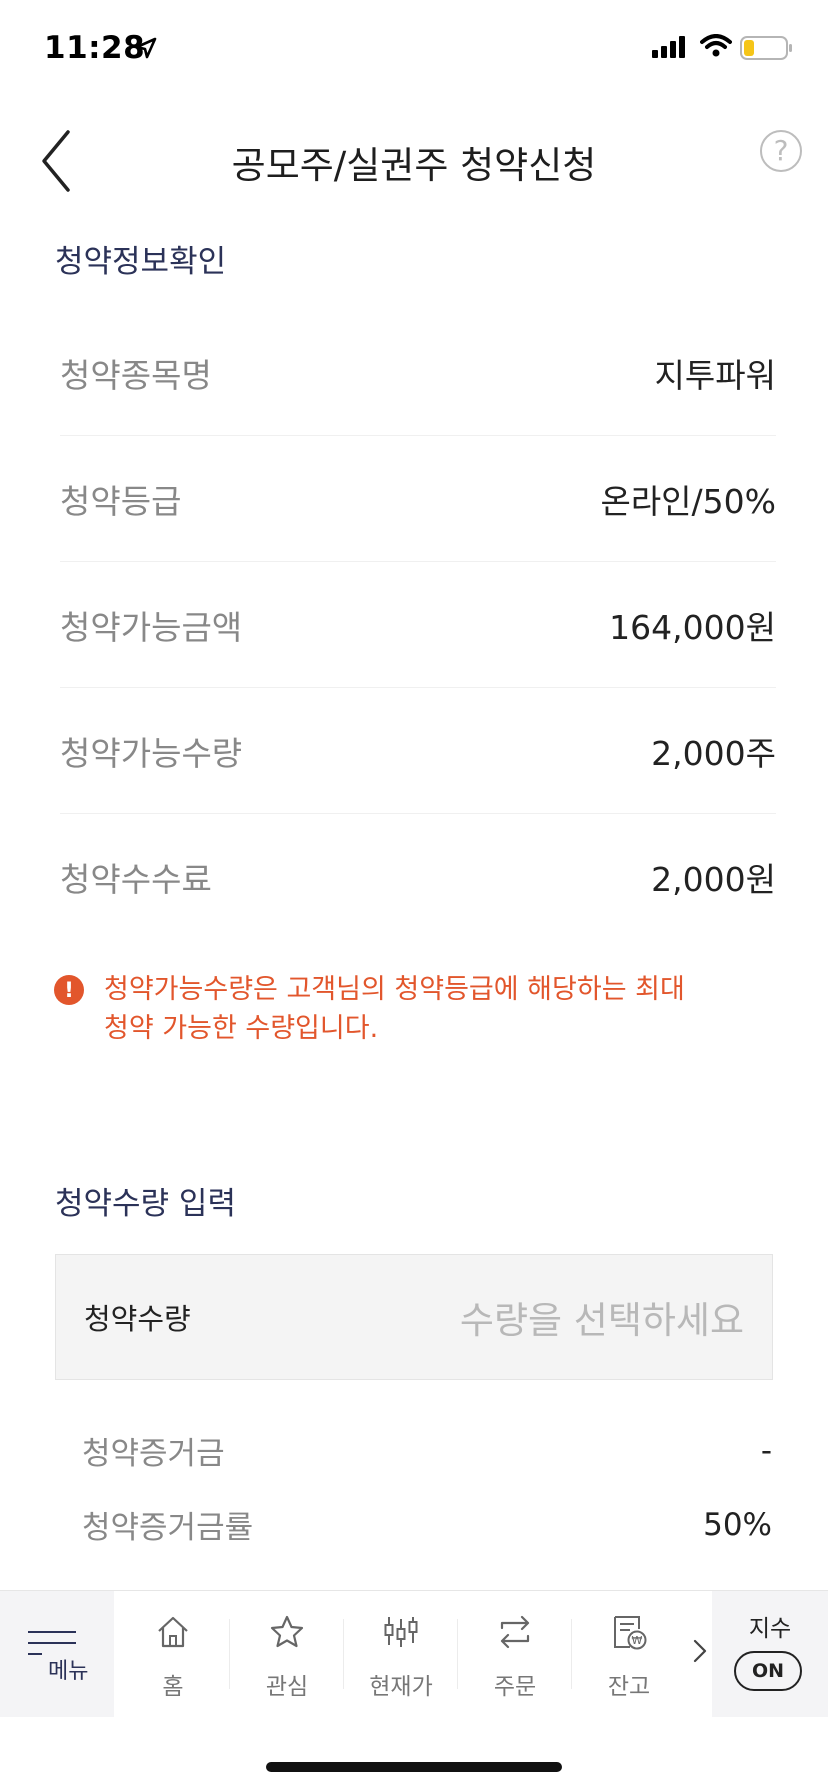 This screenshot has height=1792, width=828. What do you see at coordinates (629, 1654) in the screenshot?
I see `nav-item-balance: ₩ 잔고` at bounding box center [629, 1654].